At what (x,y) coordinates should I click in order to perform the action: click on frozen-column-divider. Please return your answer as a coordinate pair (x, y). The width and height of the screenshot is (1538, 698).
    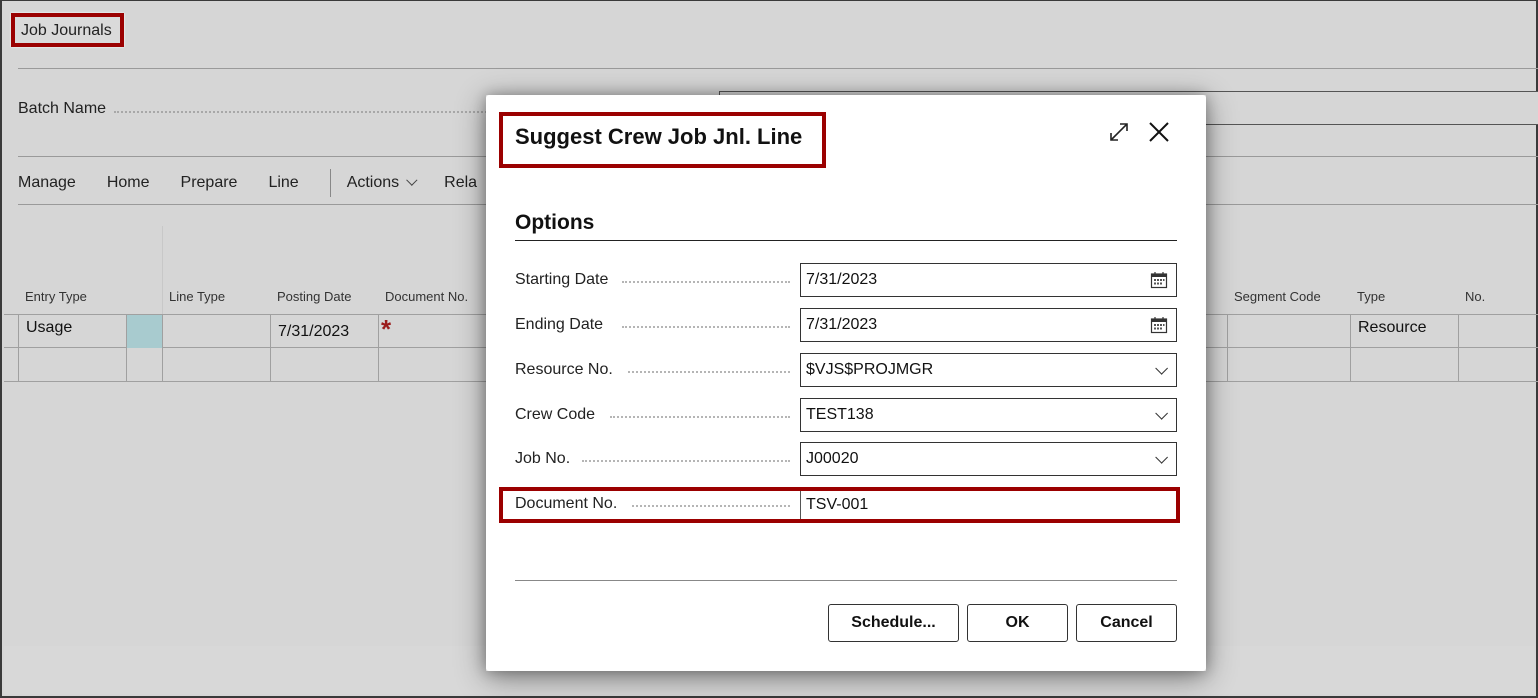
    Looking at the image, I should click on (162, 270).